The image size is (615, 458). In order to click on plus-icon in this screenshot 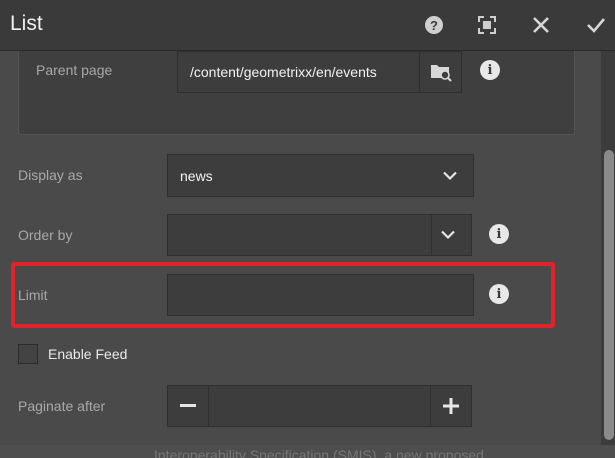, I will do `click(451, 406)`.